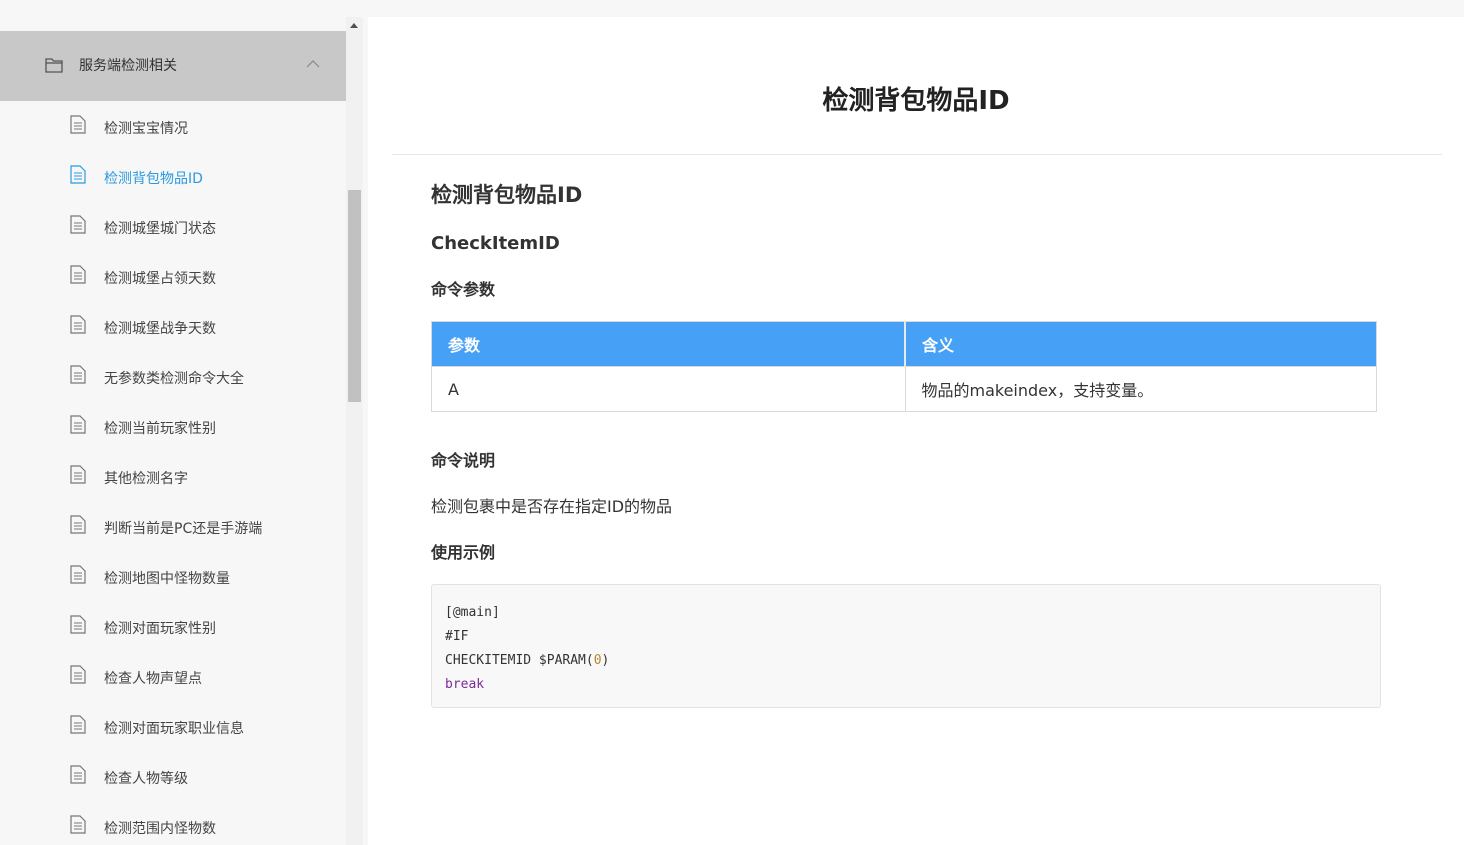 Image resolution: width=1464 pixels, height=845 pixels. What do you see at coordinates (354, 296) in the screenshot?
I see `scrollbar-thumb` at bounding box center [354, 296].